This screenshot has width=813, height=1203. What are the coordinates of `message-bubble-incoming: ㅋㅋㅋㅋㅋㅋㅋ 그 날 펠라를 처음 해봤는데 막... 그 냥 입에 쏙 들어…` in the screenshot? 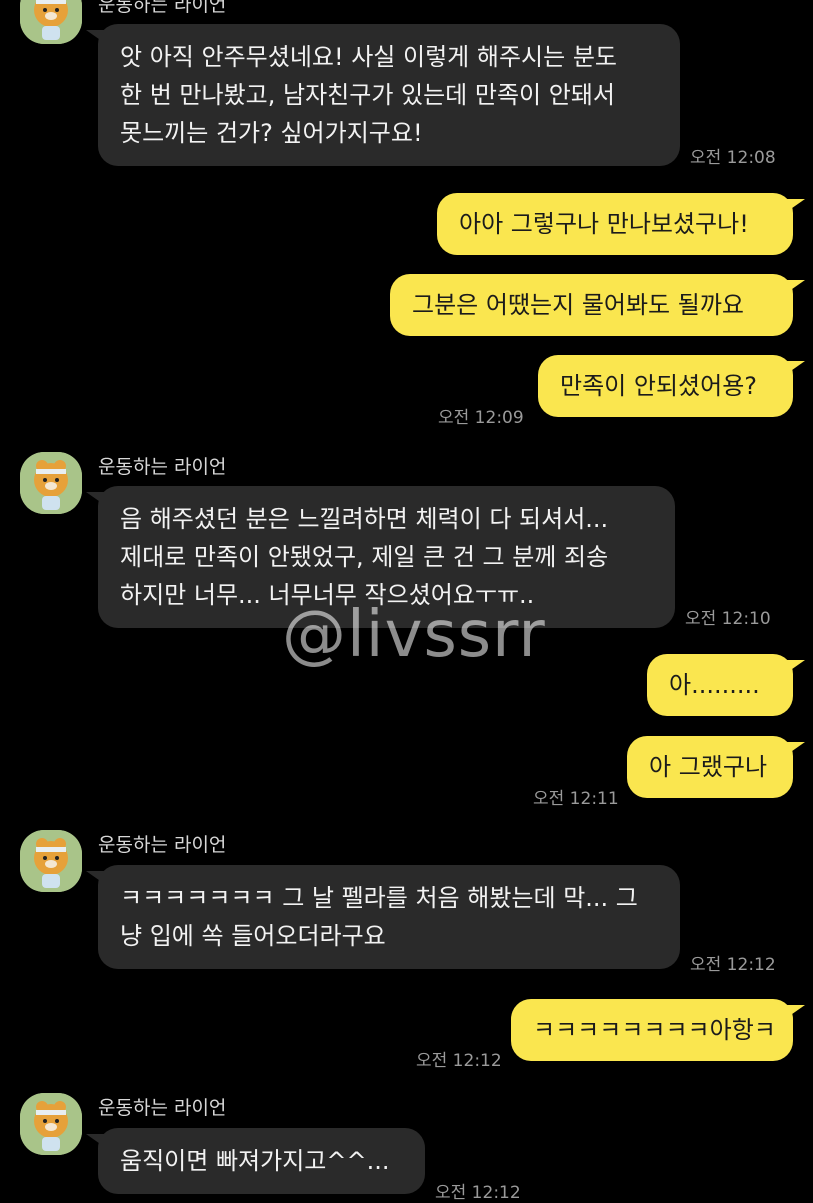 It's located at (383, 917).